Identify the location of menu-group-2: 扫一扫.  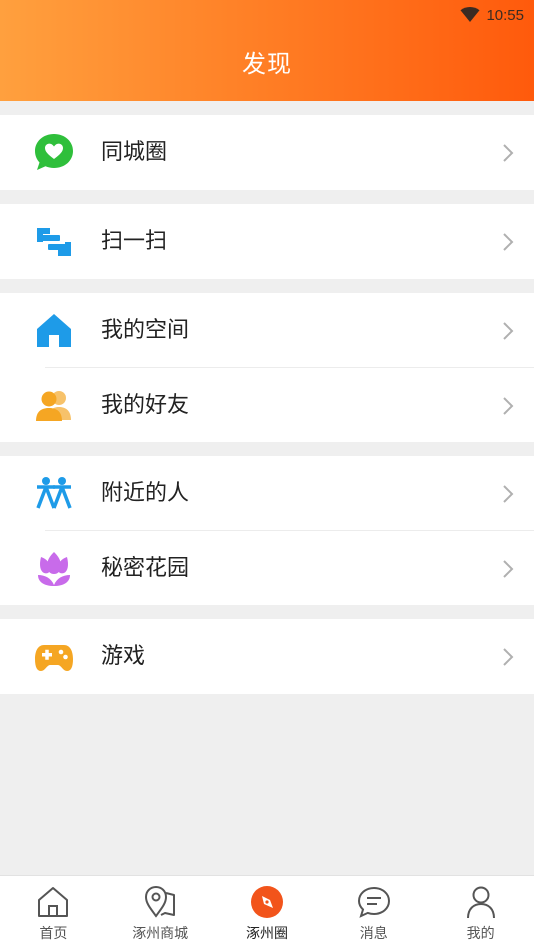
(267, 241).